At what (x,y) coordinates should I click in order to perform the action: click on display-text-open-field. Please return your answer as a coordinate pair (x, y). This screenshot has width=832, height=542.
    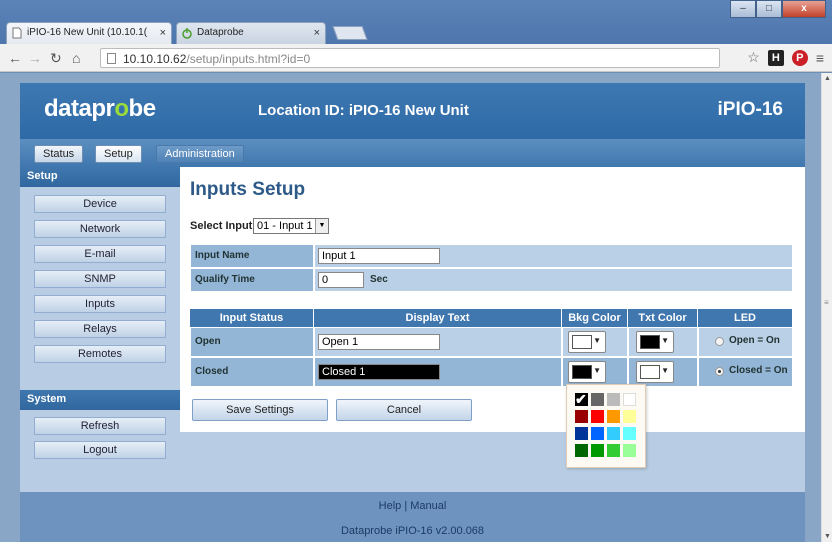
    Looking at the image, I should click on (379, 342).